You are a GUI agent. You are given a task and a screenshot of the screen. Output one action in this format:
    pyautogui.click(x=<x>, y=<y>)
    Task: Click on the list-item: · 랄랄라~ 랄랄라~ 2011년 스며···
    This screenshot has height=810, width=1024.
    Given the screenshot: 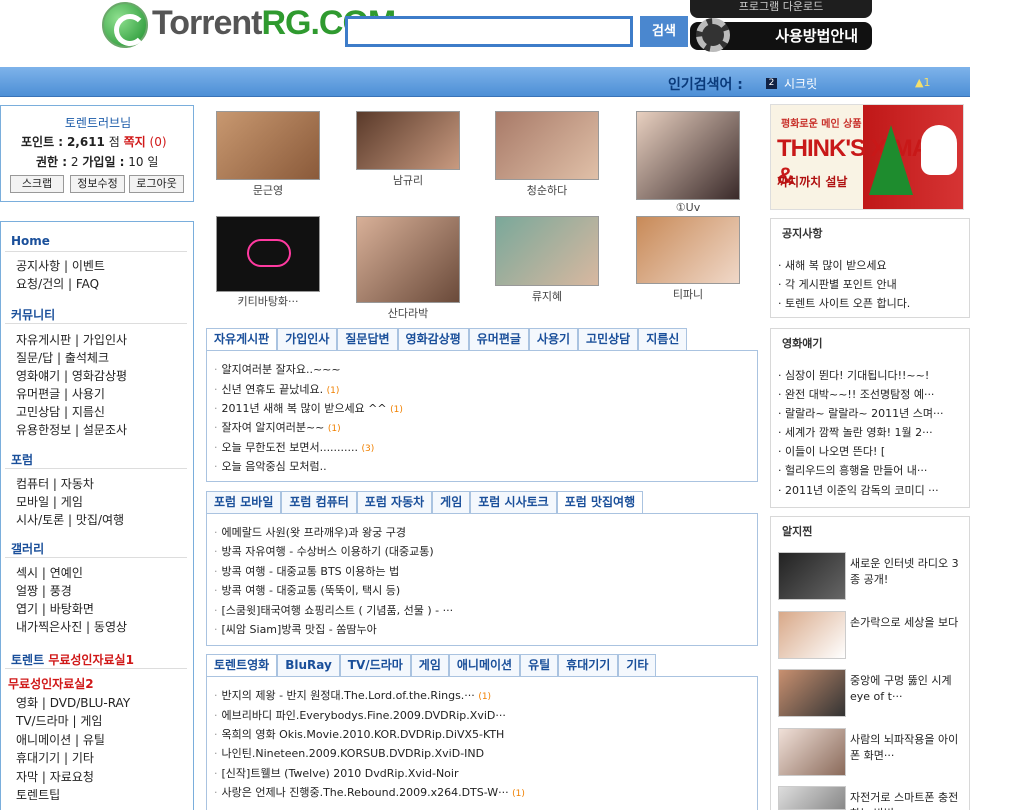 What is the action you would take?
    pyautogui.click(x=861, y=413)
    